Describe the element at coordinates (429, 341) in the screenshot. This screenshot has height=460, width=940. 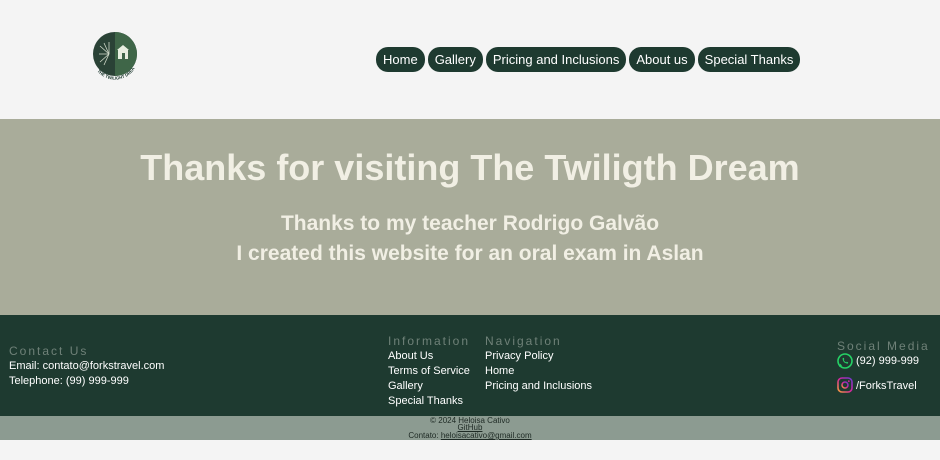
I see `information-heading: Information` at that location.